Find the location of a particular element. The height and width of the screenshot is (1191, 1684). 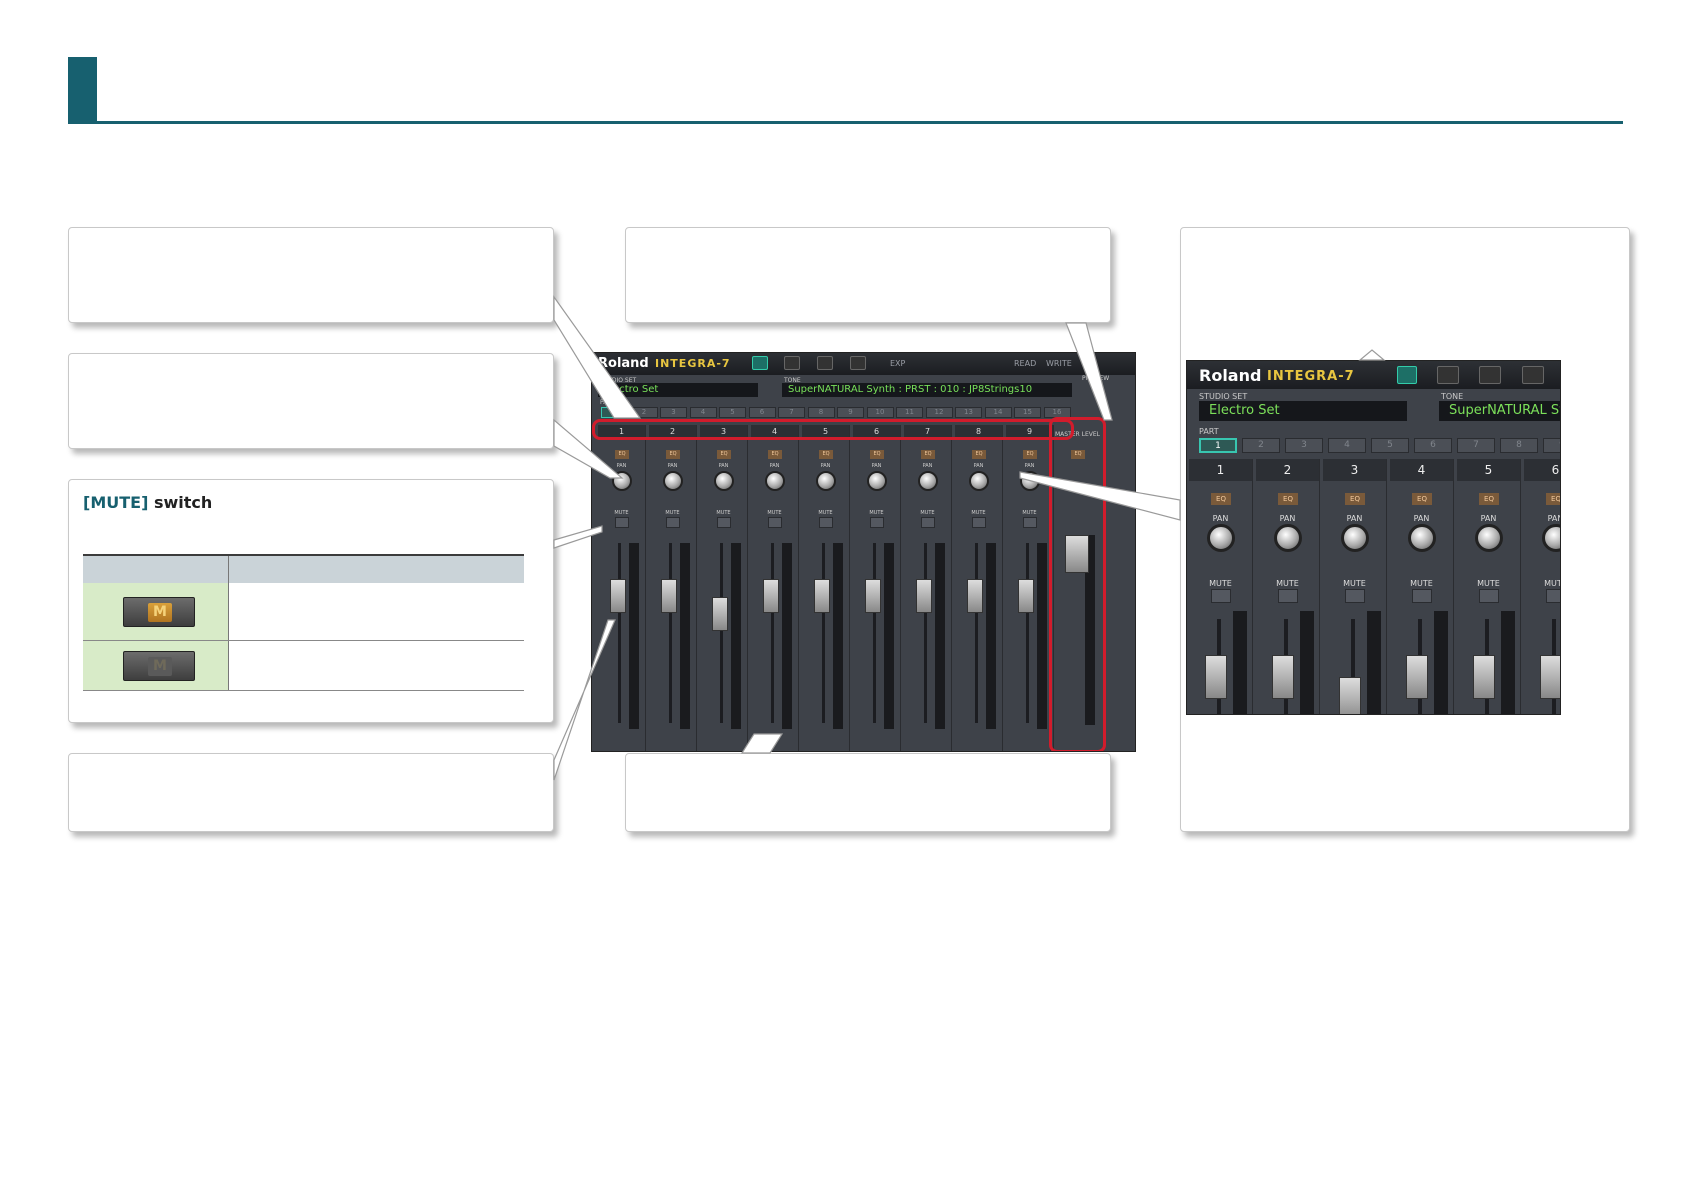

leader-pan is located at coordinates (588, 448).